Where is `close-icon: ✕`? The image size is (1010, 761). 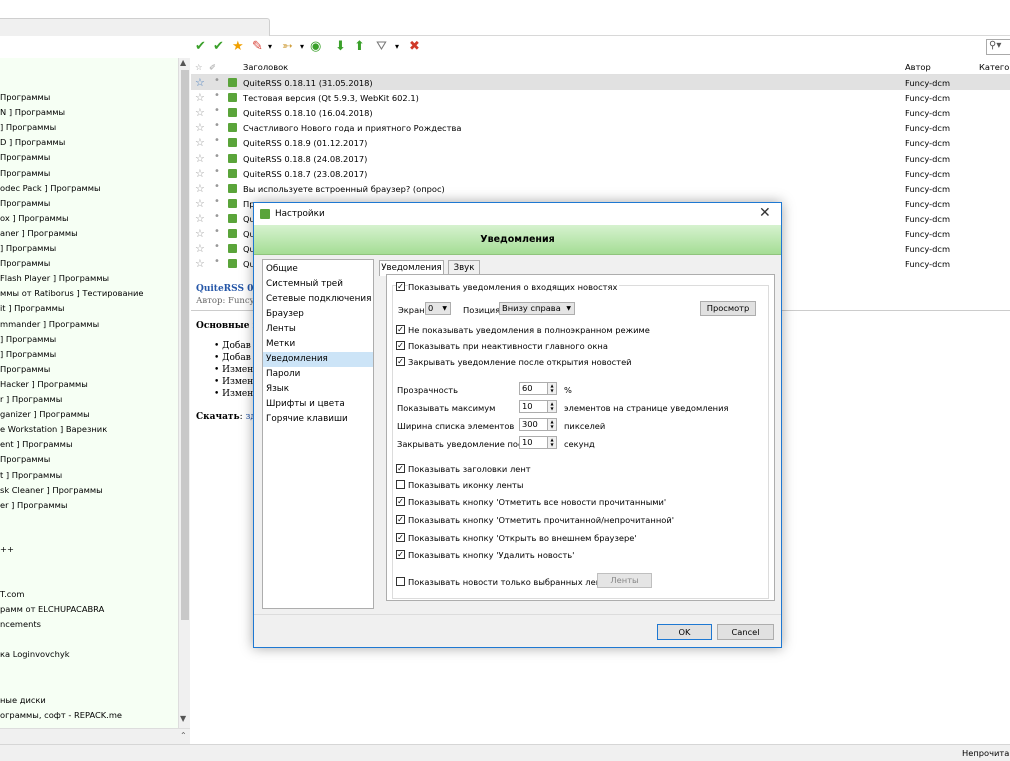
close-icon: ✕ is located at coordinates (765, 213).